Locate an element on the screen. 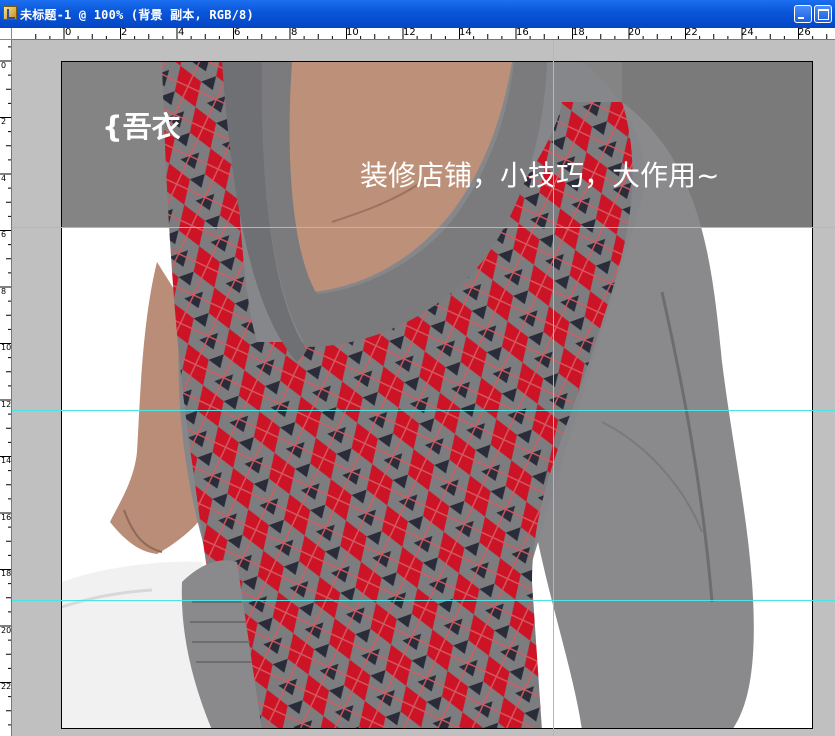 The height and width of the screenshot is (736, 835). document-icon is located at coordinates (10, 13).